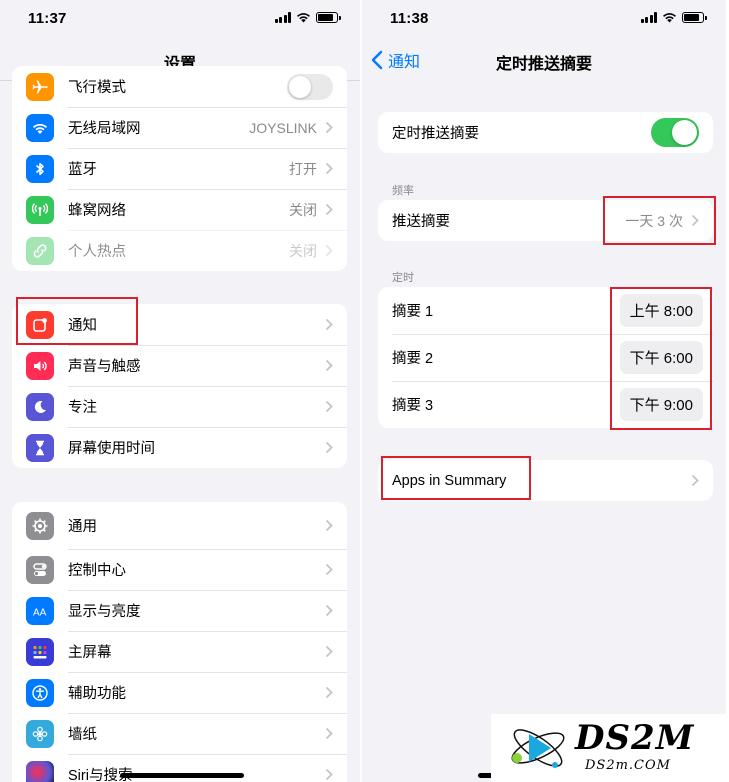 This screenshot has height=782, width=729. Describe the element at coordinates (82, 326) in the screenshot. I see `settings-row-label: 通知` at that location.